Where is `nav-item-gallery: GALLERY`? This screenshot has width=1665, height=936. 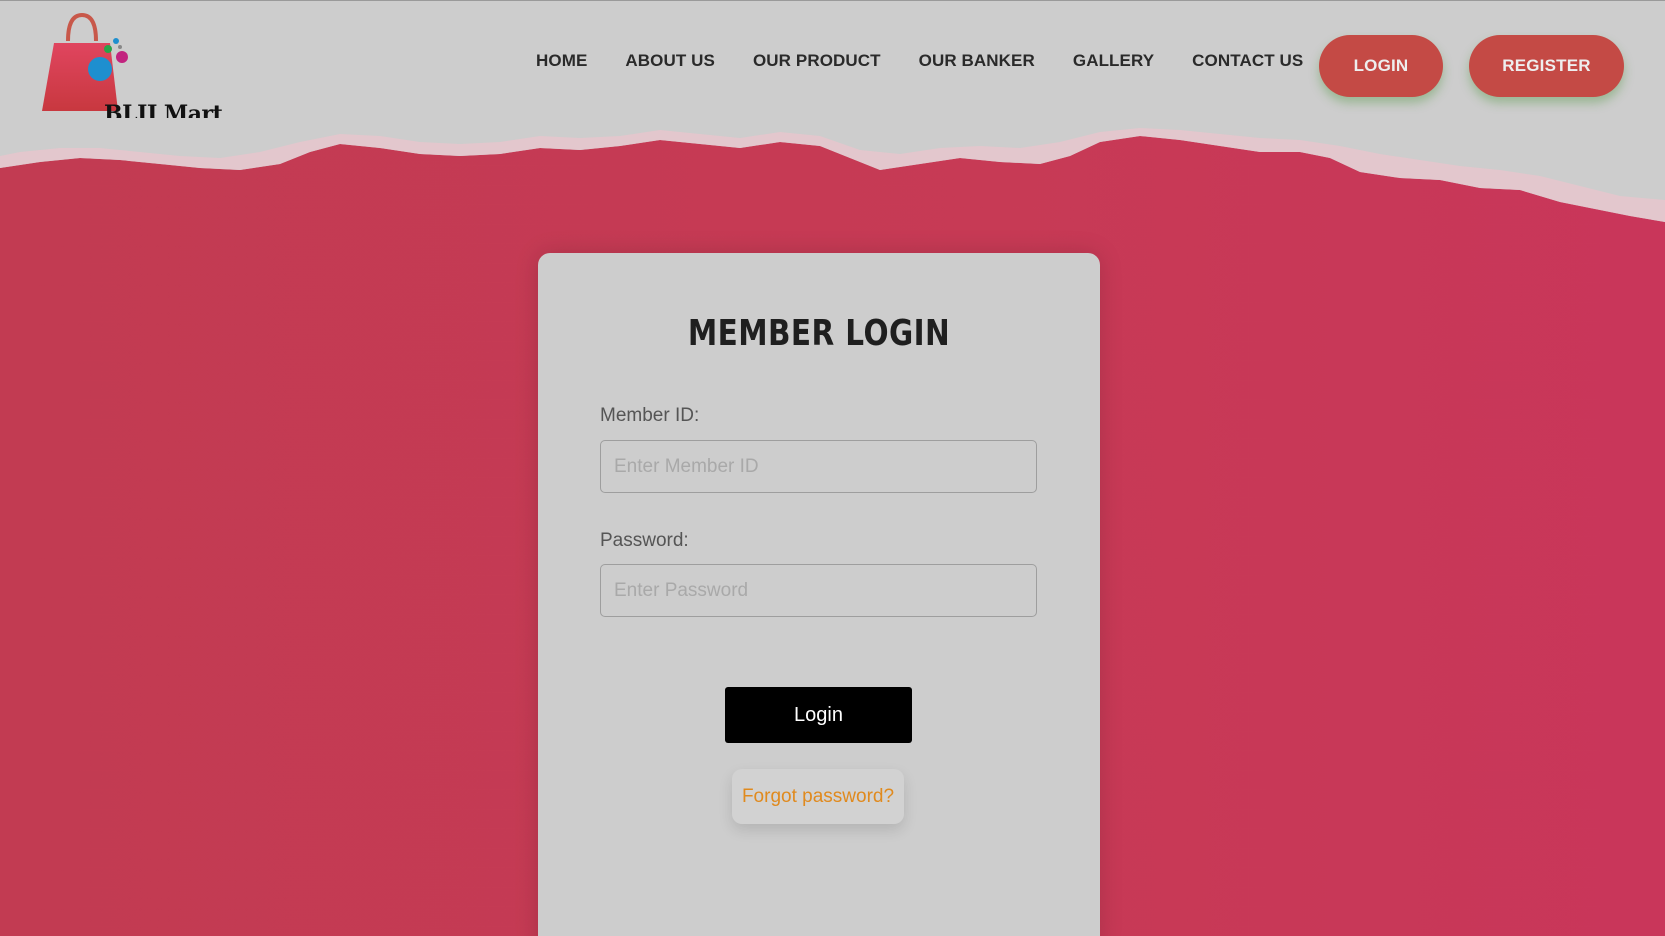 nav-item-gallery: GALLERY is located at coordinates (1113, 61).